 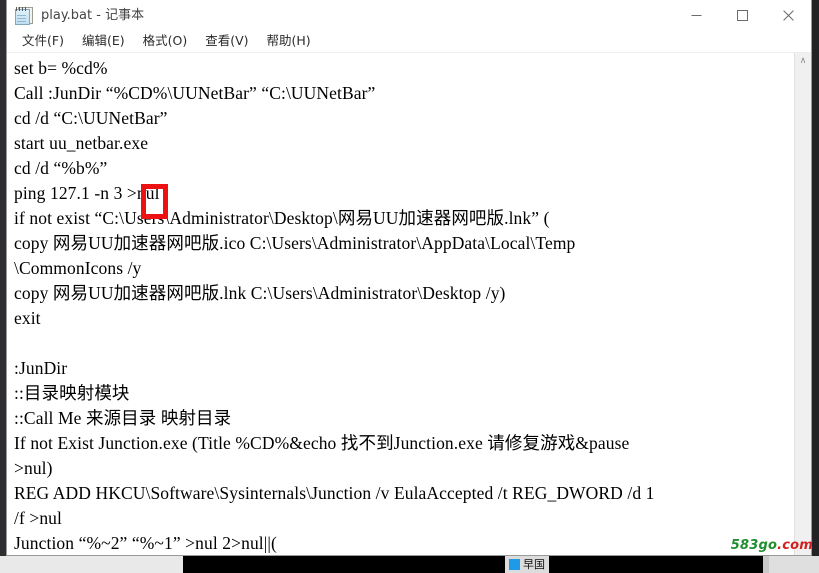 I want to click on menu-edit: 编辑(E), so click(x=103, y=41).